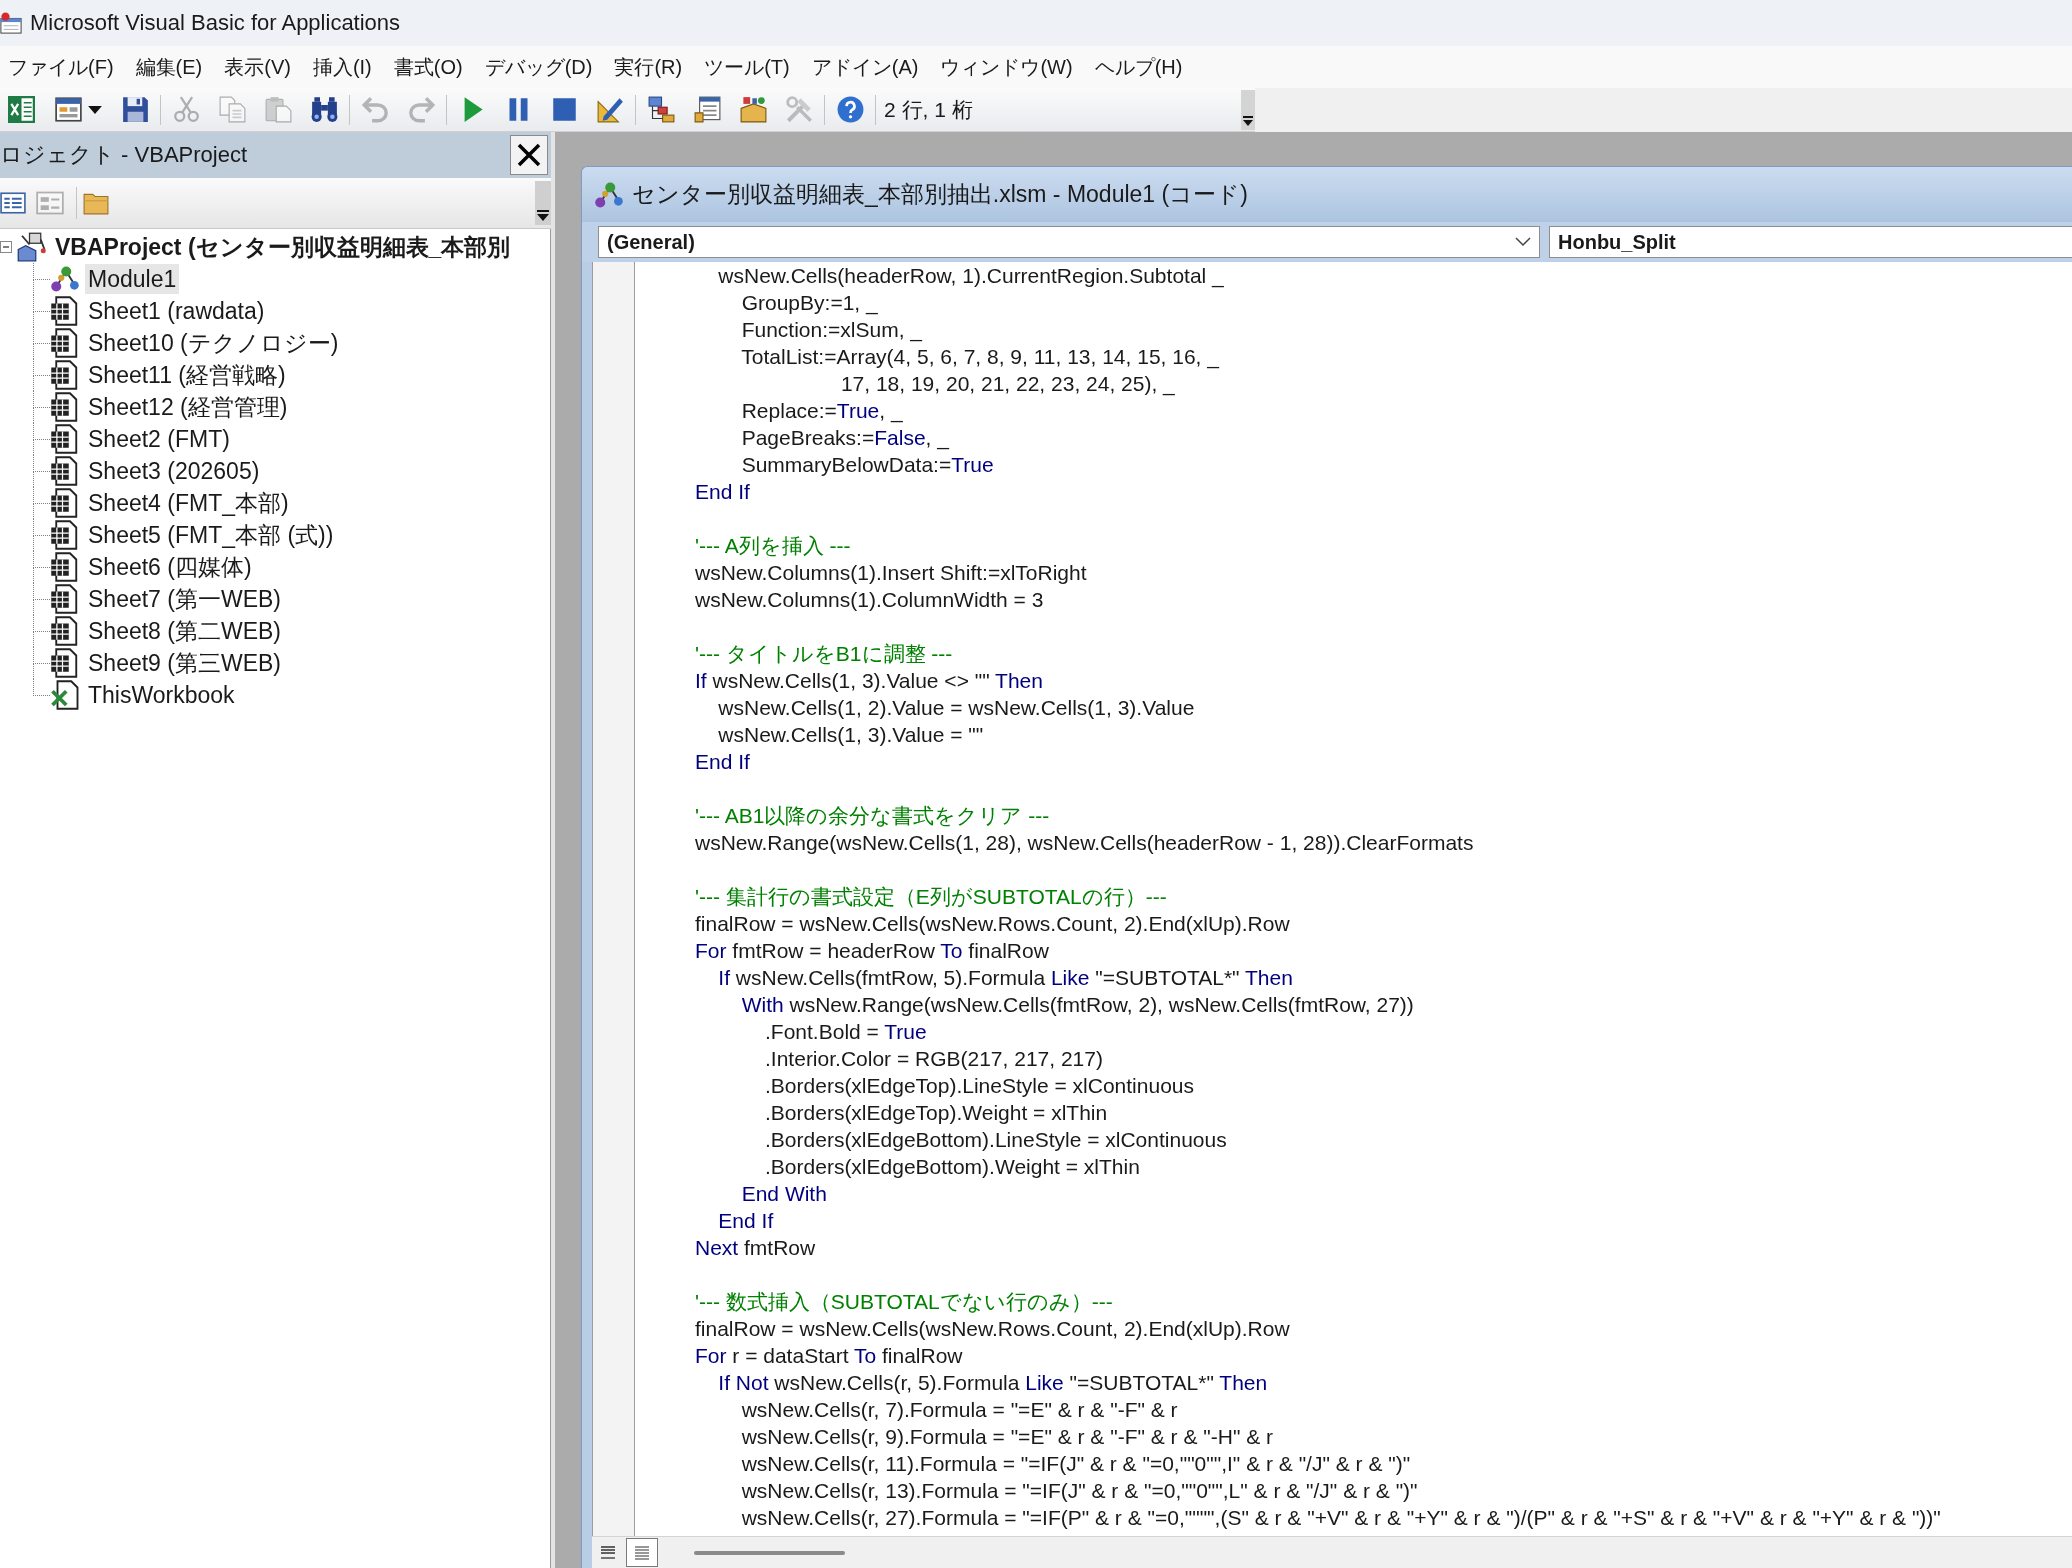  I want to click on procedure-dropdown: Honbu_Split, so click(1810, 242).